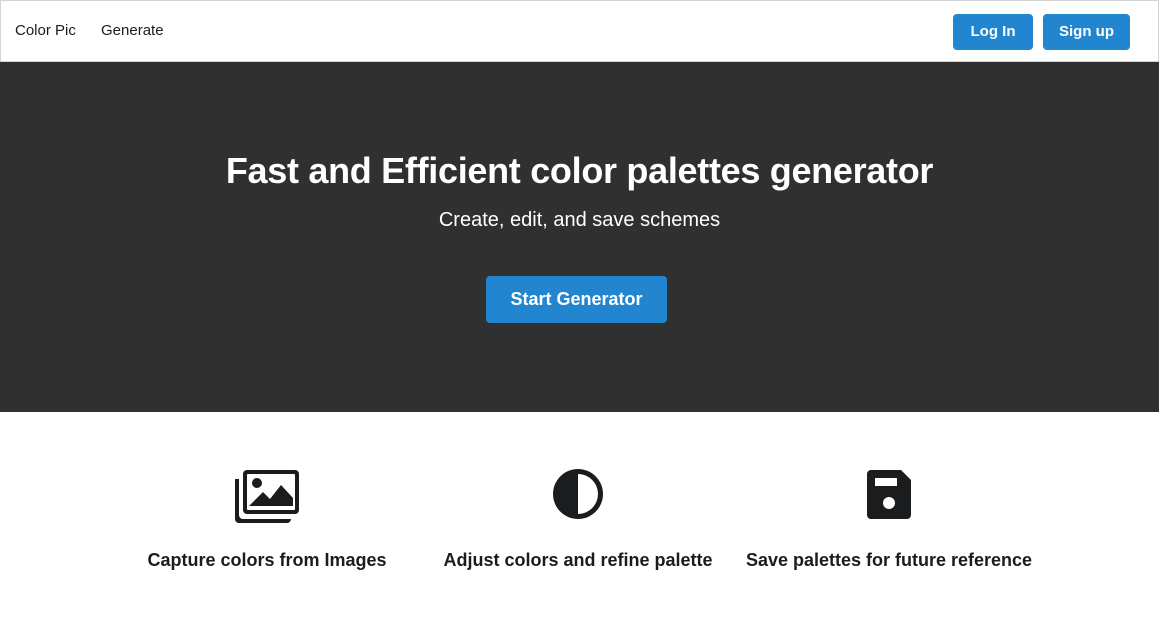  What do you see at coordinates (578, 560) in the screenshot?
I see `feature-label: Adjust colors and refine palette` at bounding box center [578, 560].